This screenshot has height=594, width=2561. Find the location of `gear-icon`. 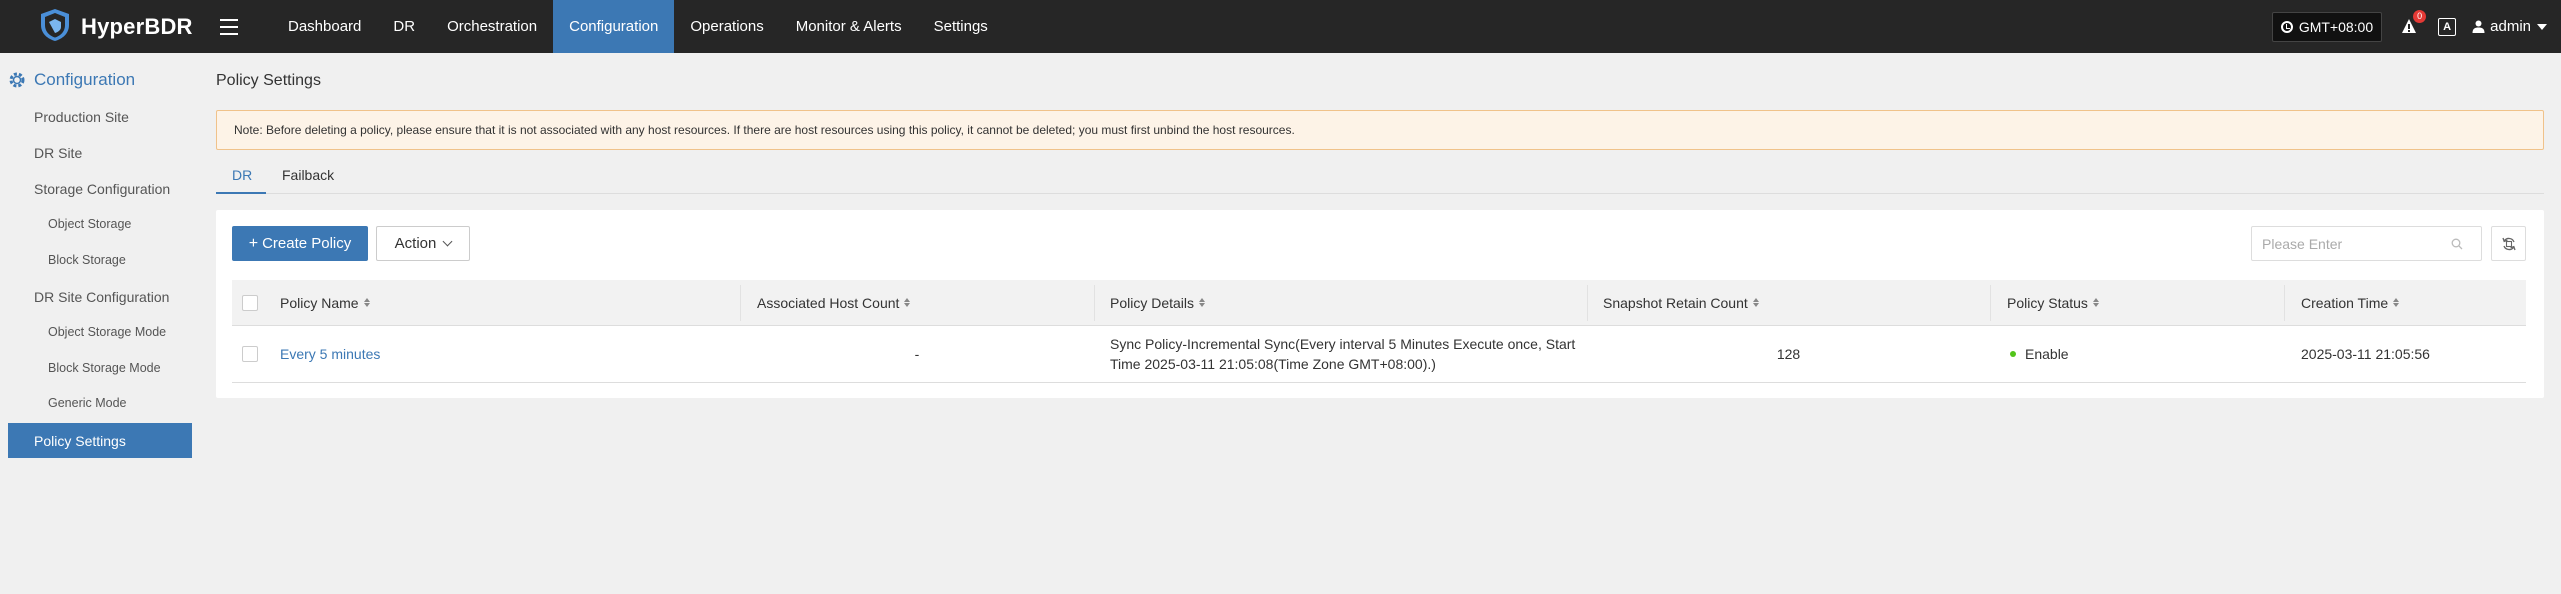

gear-icon is located at coordinates (17, 80).